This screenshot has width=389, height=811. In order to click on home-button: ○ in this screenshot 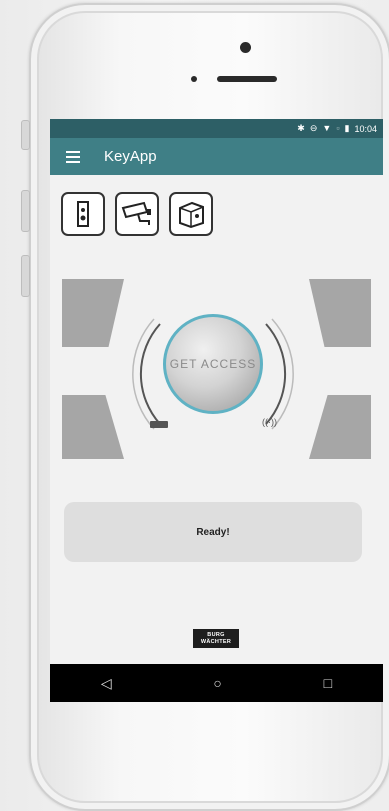, I will do `click(217, 683)`.